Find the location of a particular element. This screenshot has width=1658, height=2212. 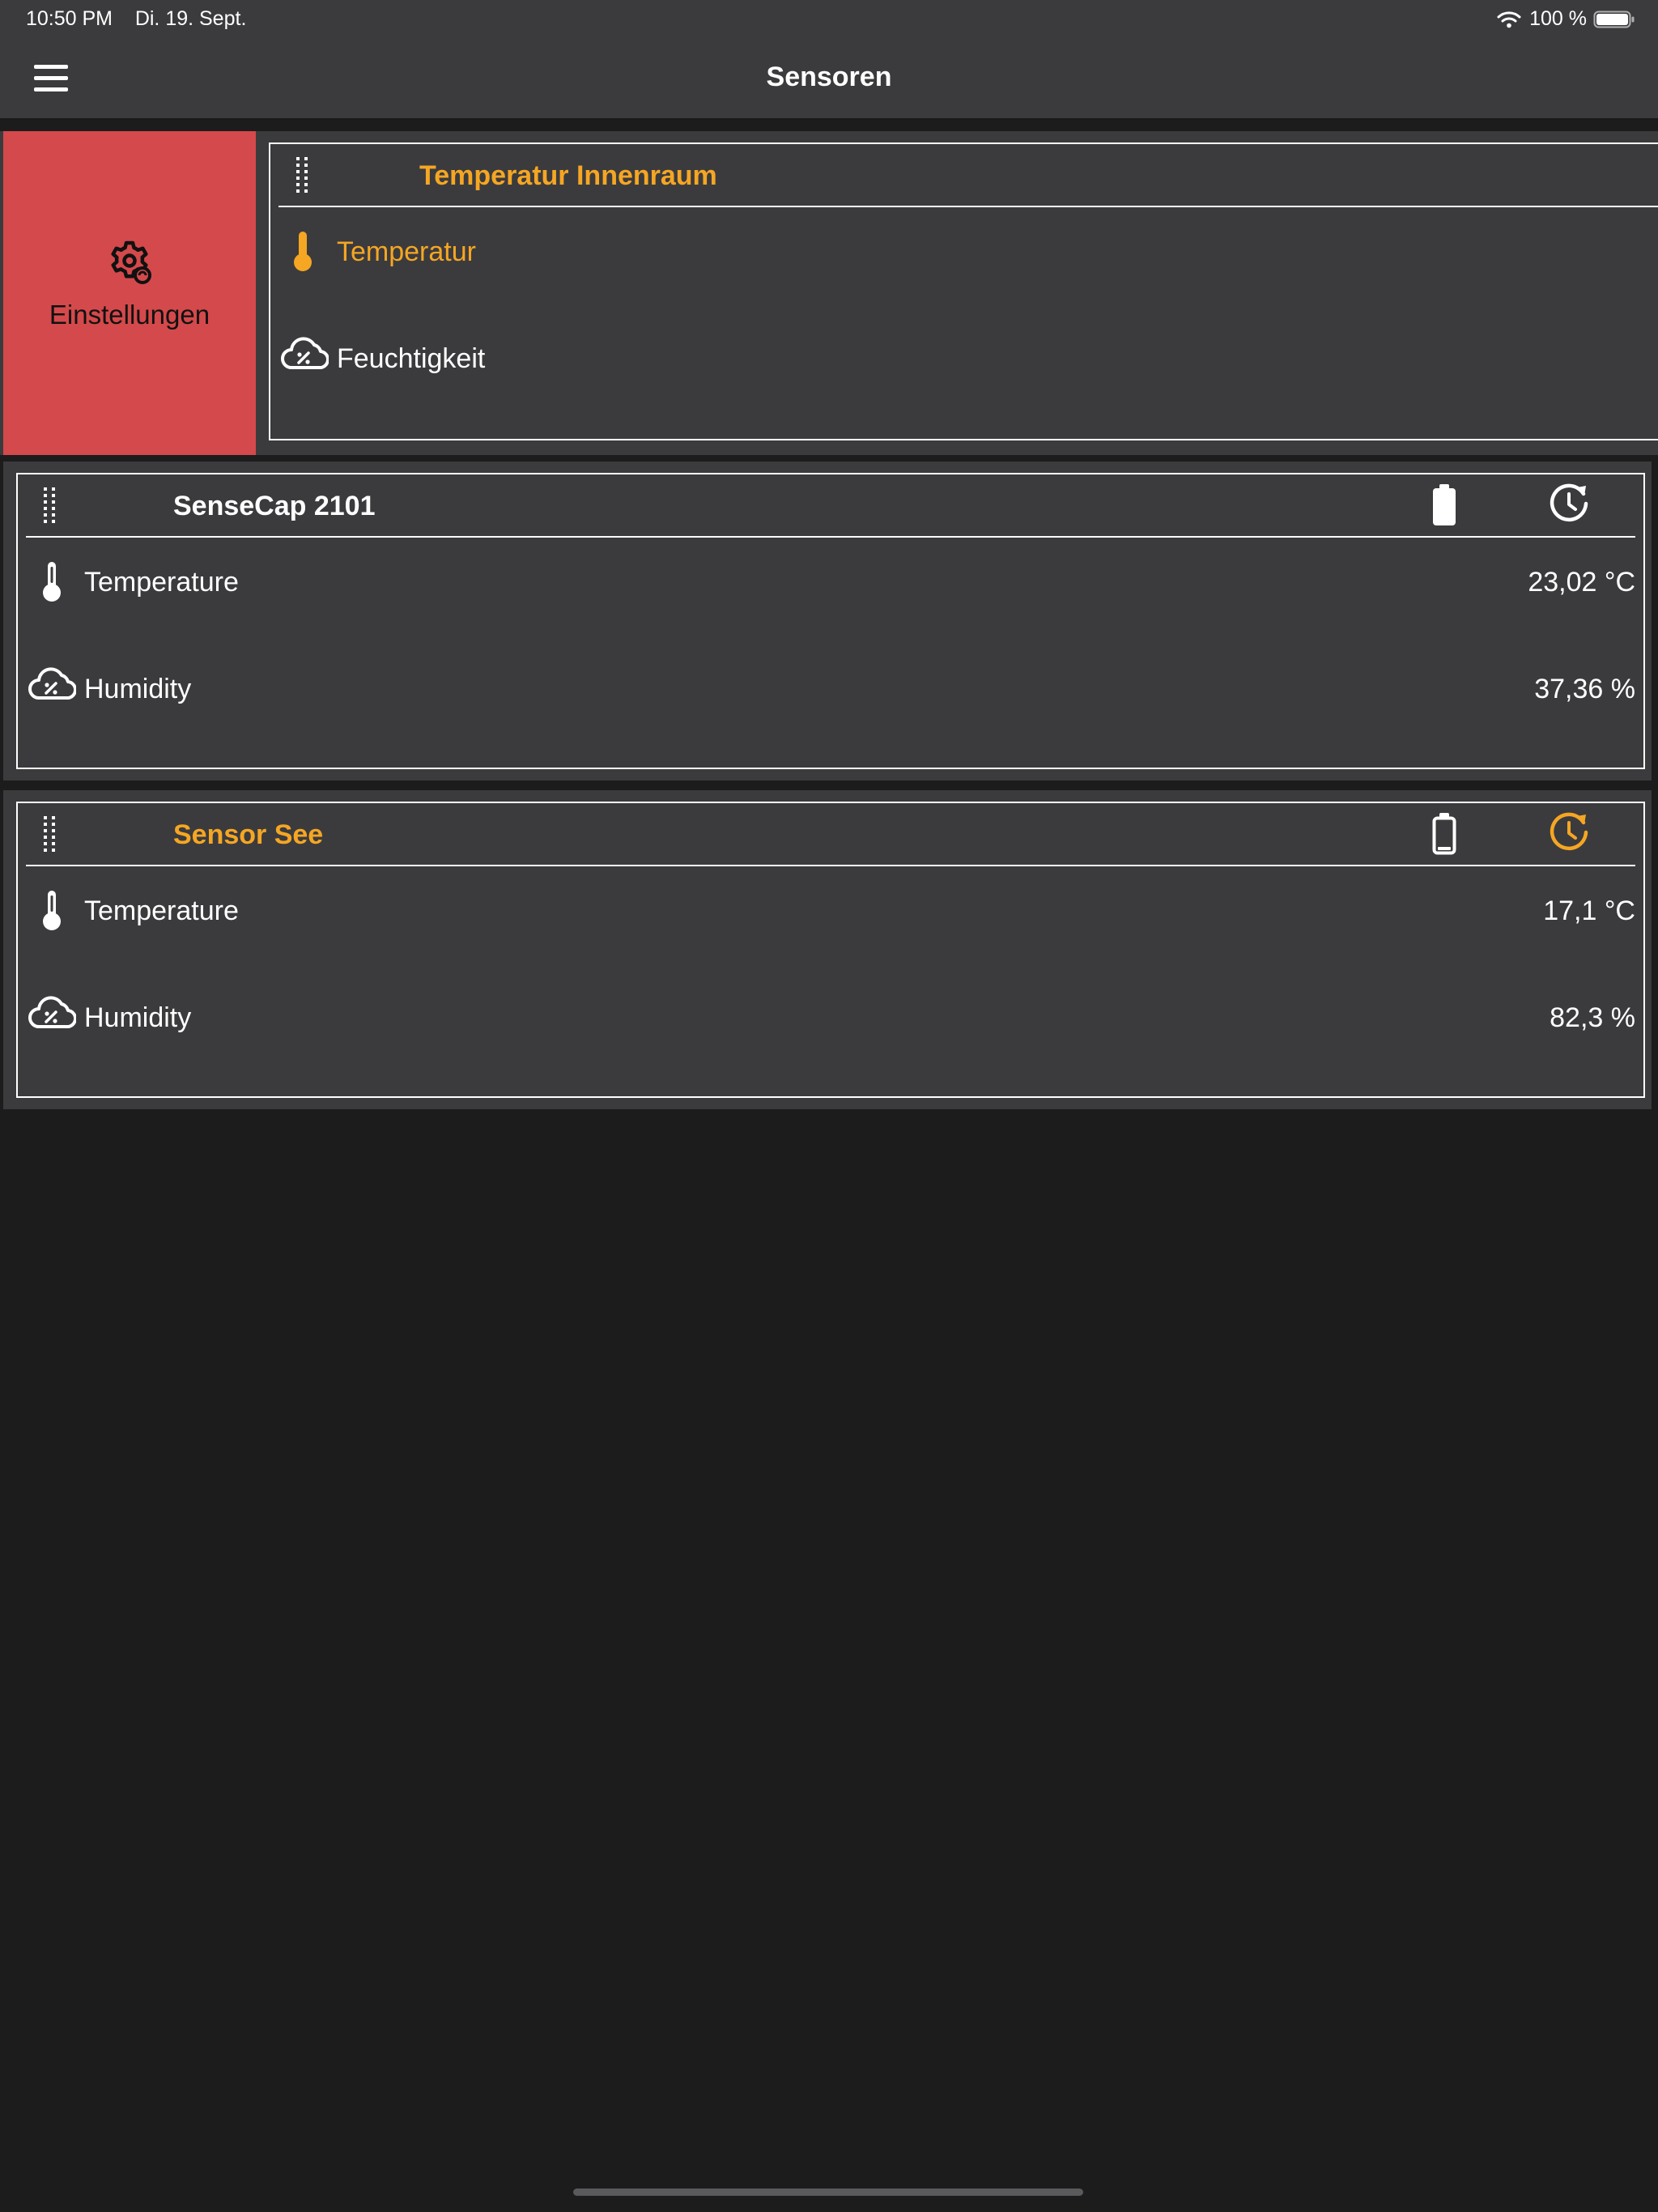

battery-percent: 100 % is located at coordinates (1558, 19).